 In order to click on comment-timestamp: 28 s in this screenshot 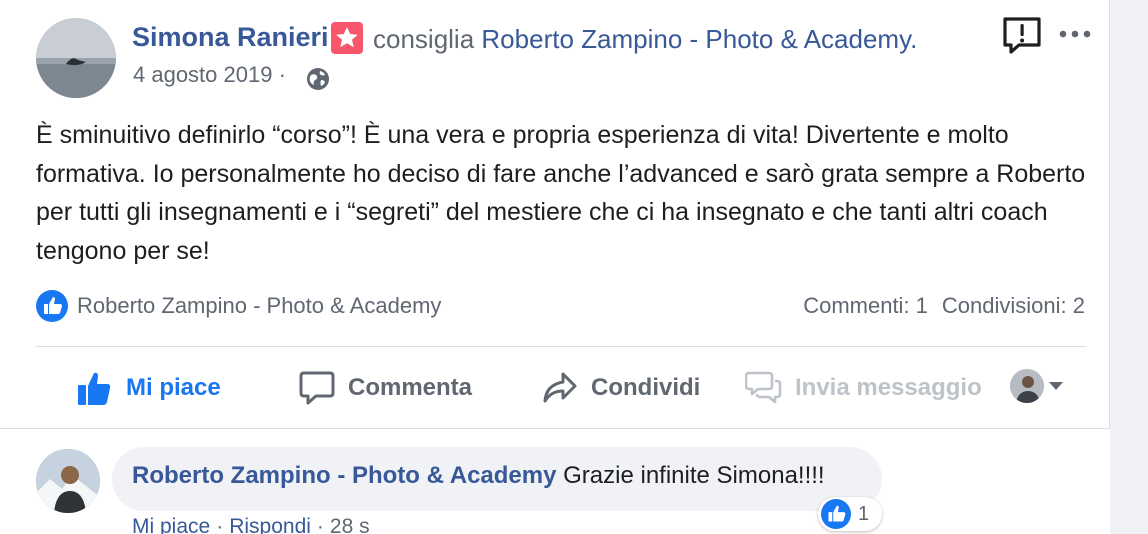, I will do `click(350, 524)`.